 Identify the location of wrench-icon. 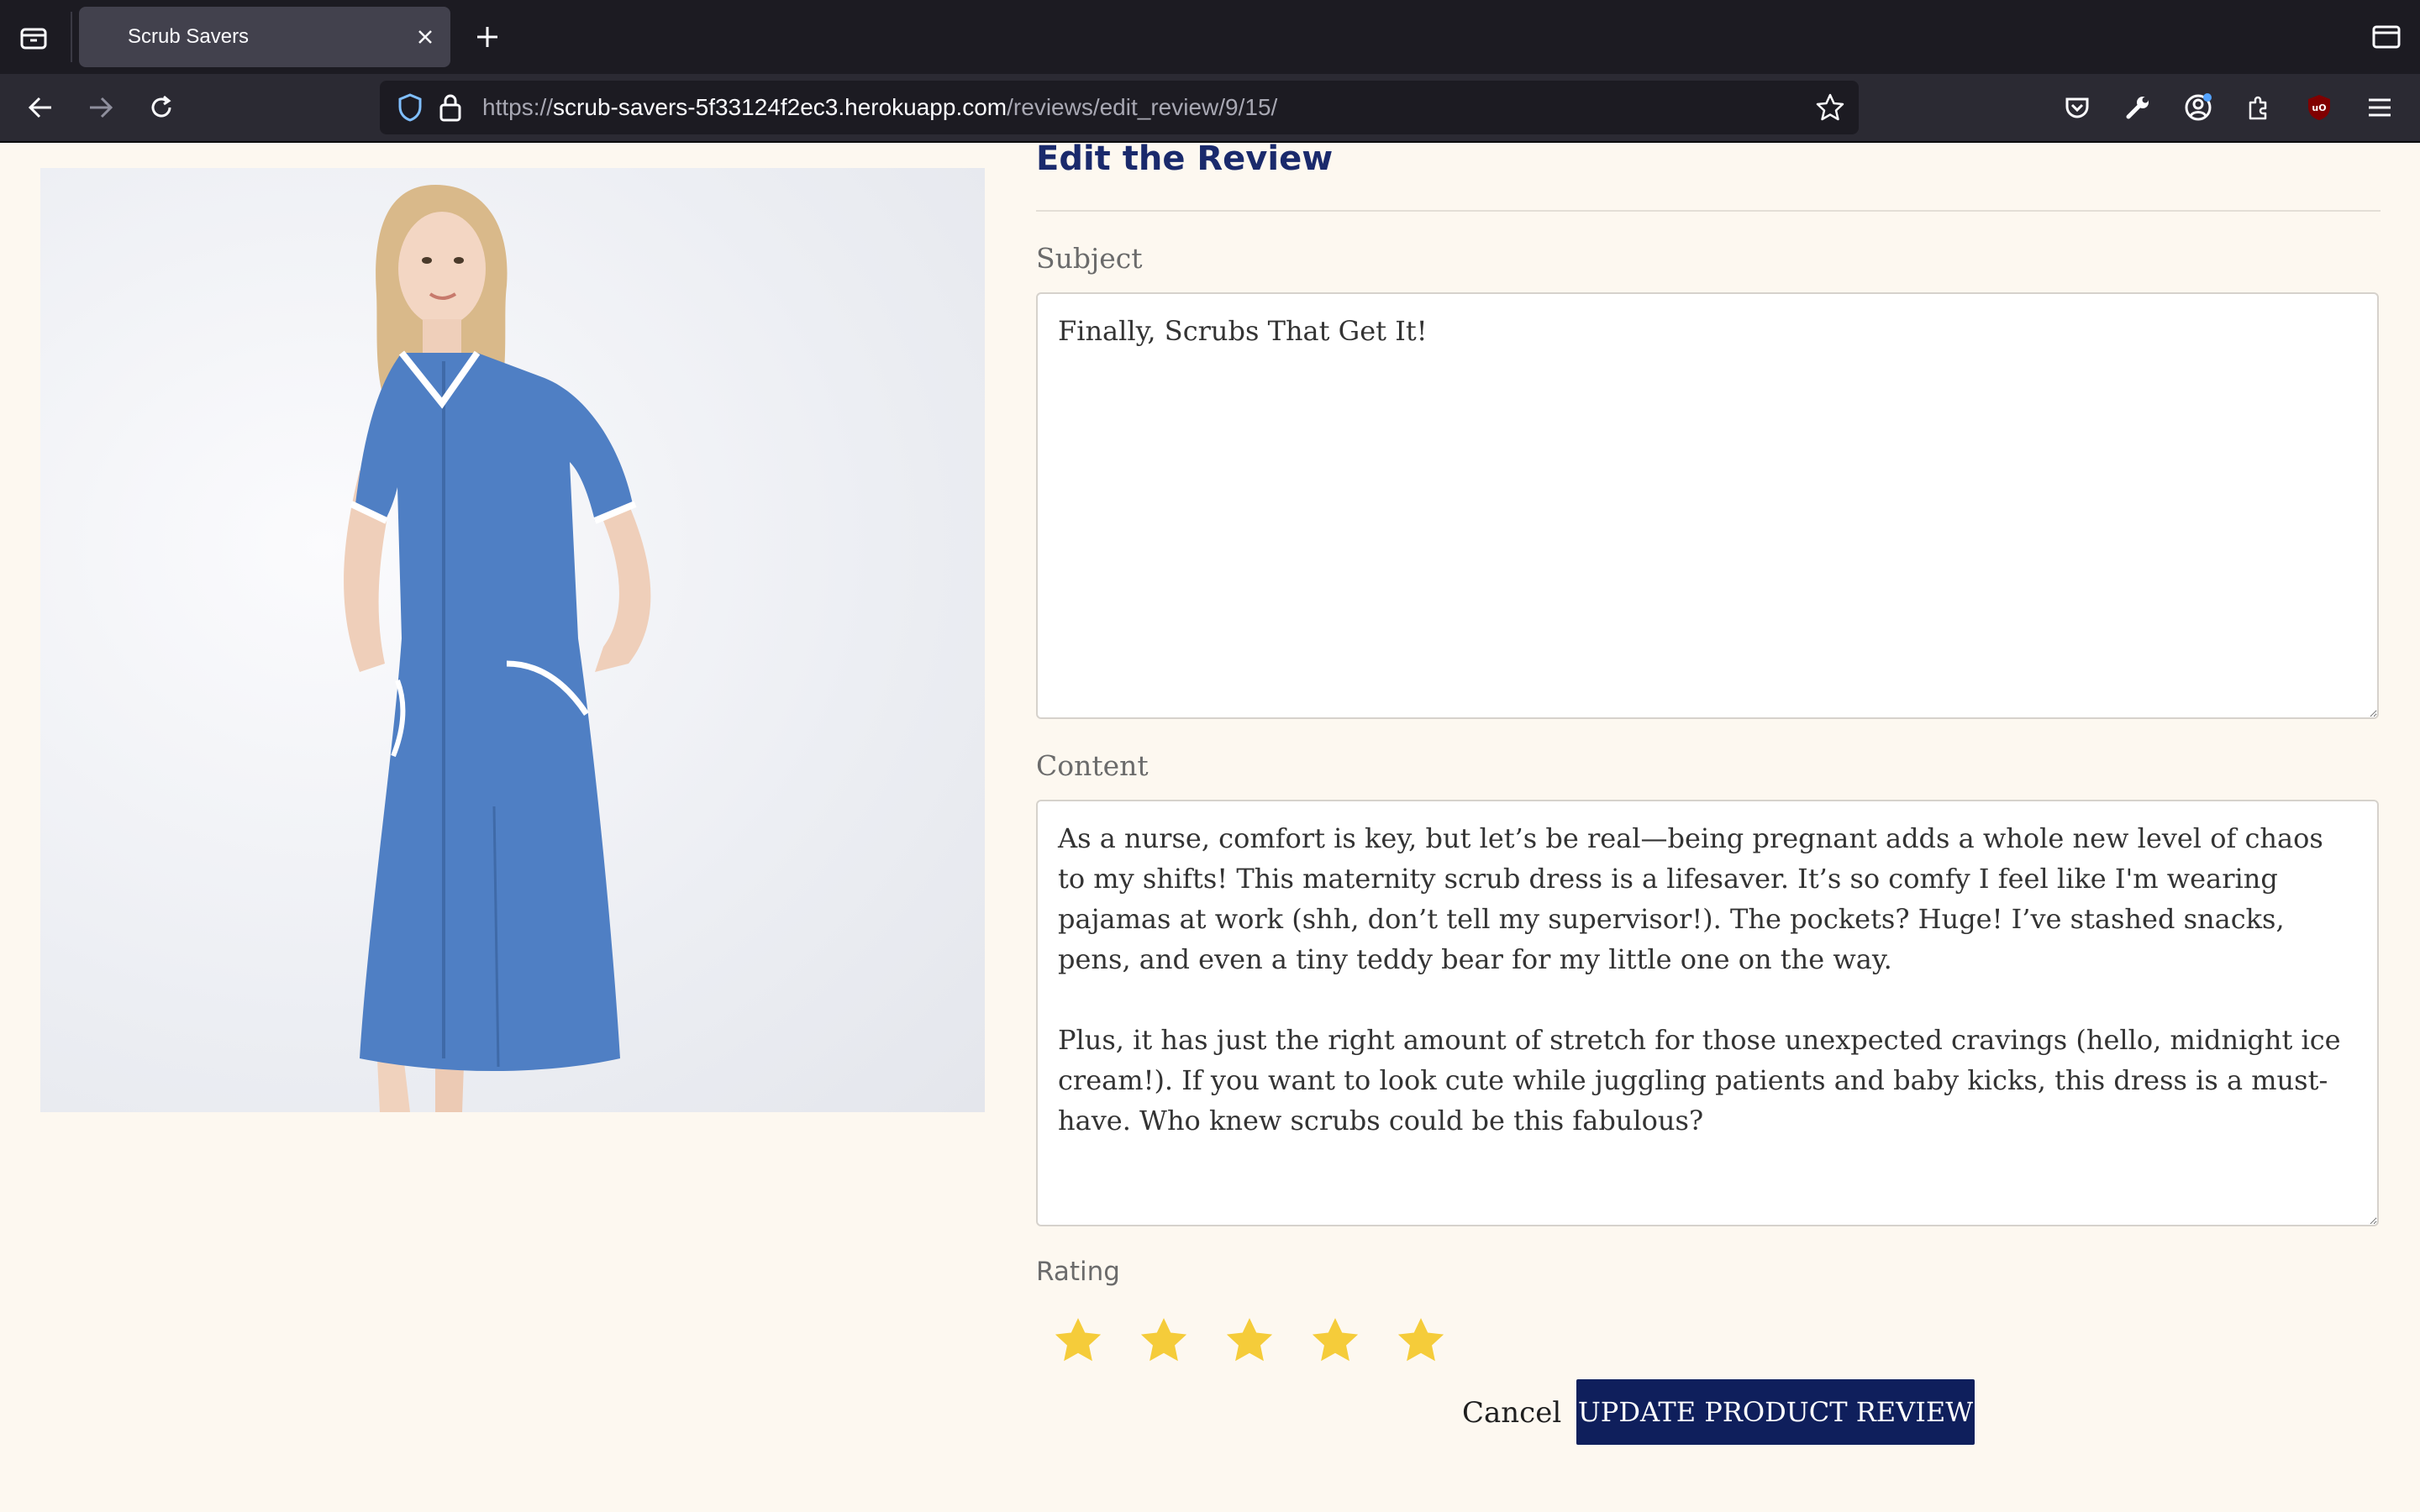
(2137, 107).